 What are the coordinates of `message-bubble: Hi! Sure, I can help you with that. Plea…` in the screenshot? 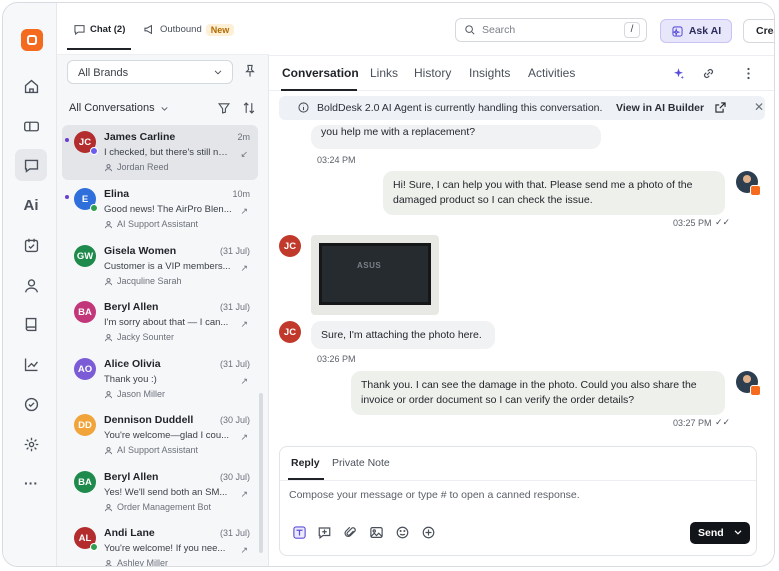 It's located at (554, 193).